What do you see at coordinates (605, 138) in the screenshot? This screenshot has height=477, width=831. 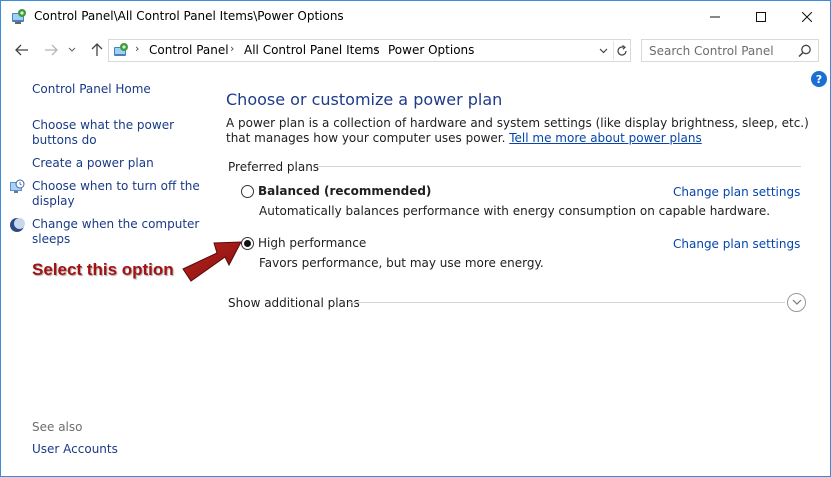 I see `learn-more-link: Tell me more about power plans` at bounding box center [605, 138].